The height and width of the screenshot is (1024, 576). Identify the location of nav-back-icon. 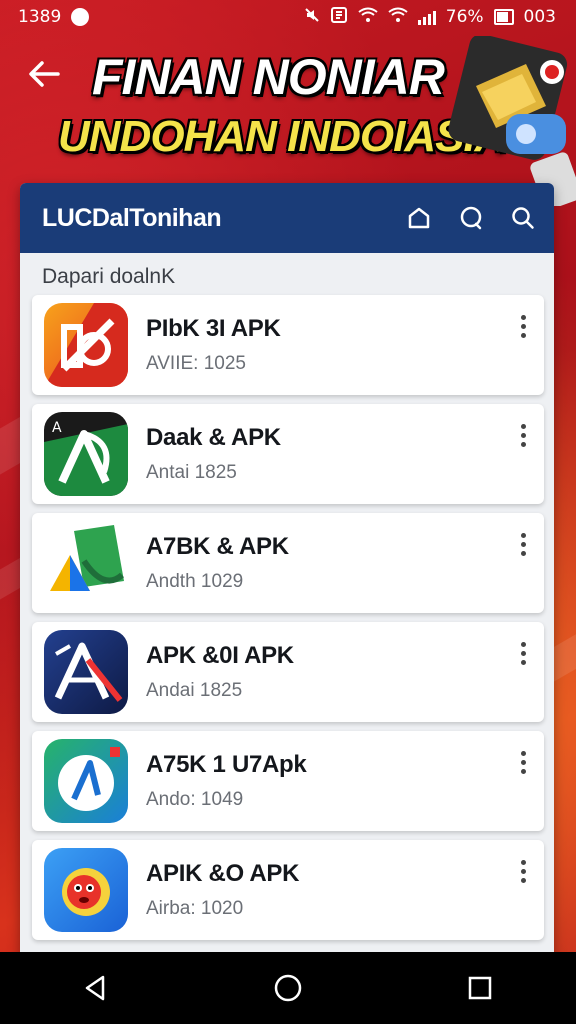
(96, 988).